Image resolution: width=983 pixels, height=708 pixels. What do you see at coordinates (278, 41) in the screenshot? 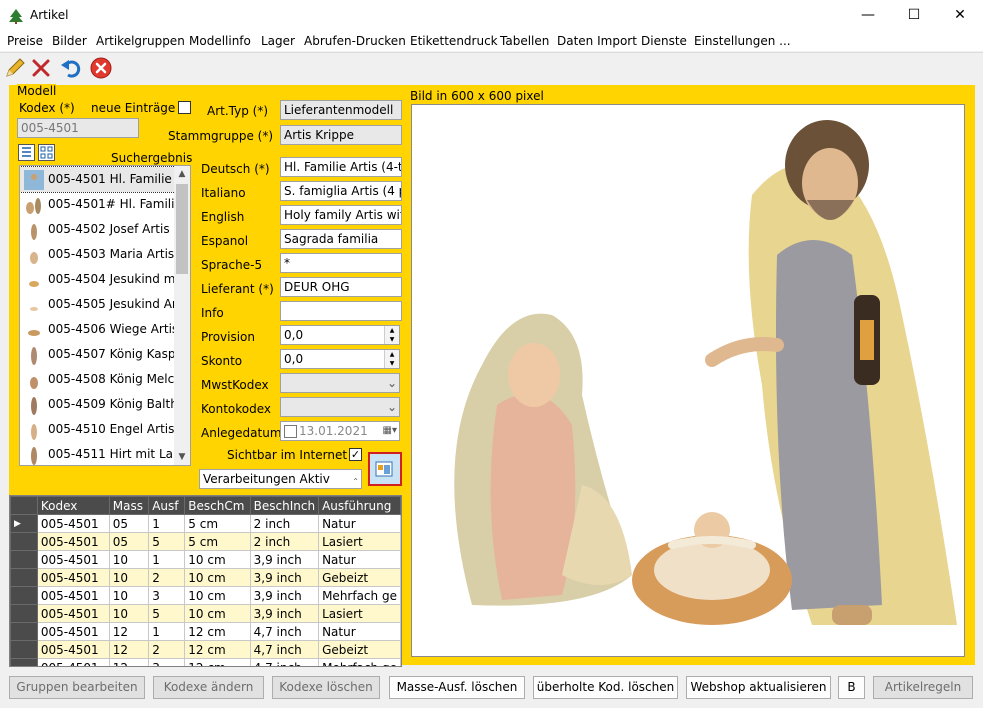
I see `menu-lager: Lager` at bounding box center [278, 41].